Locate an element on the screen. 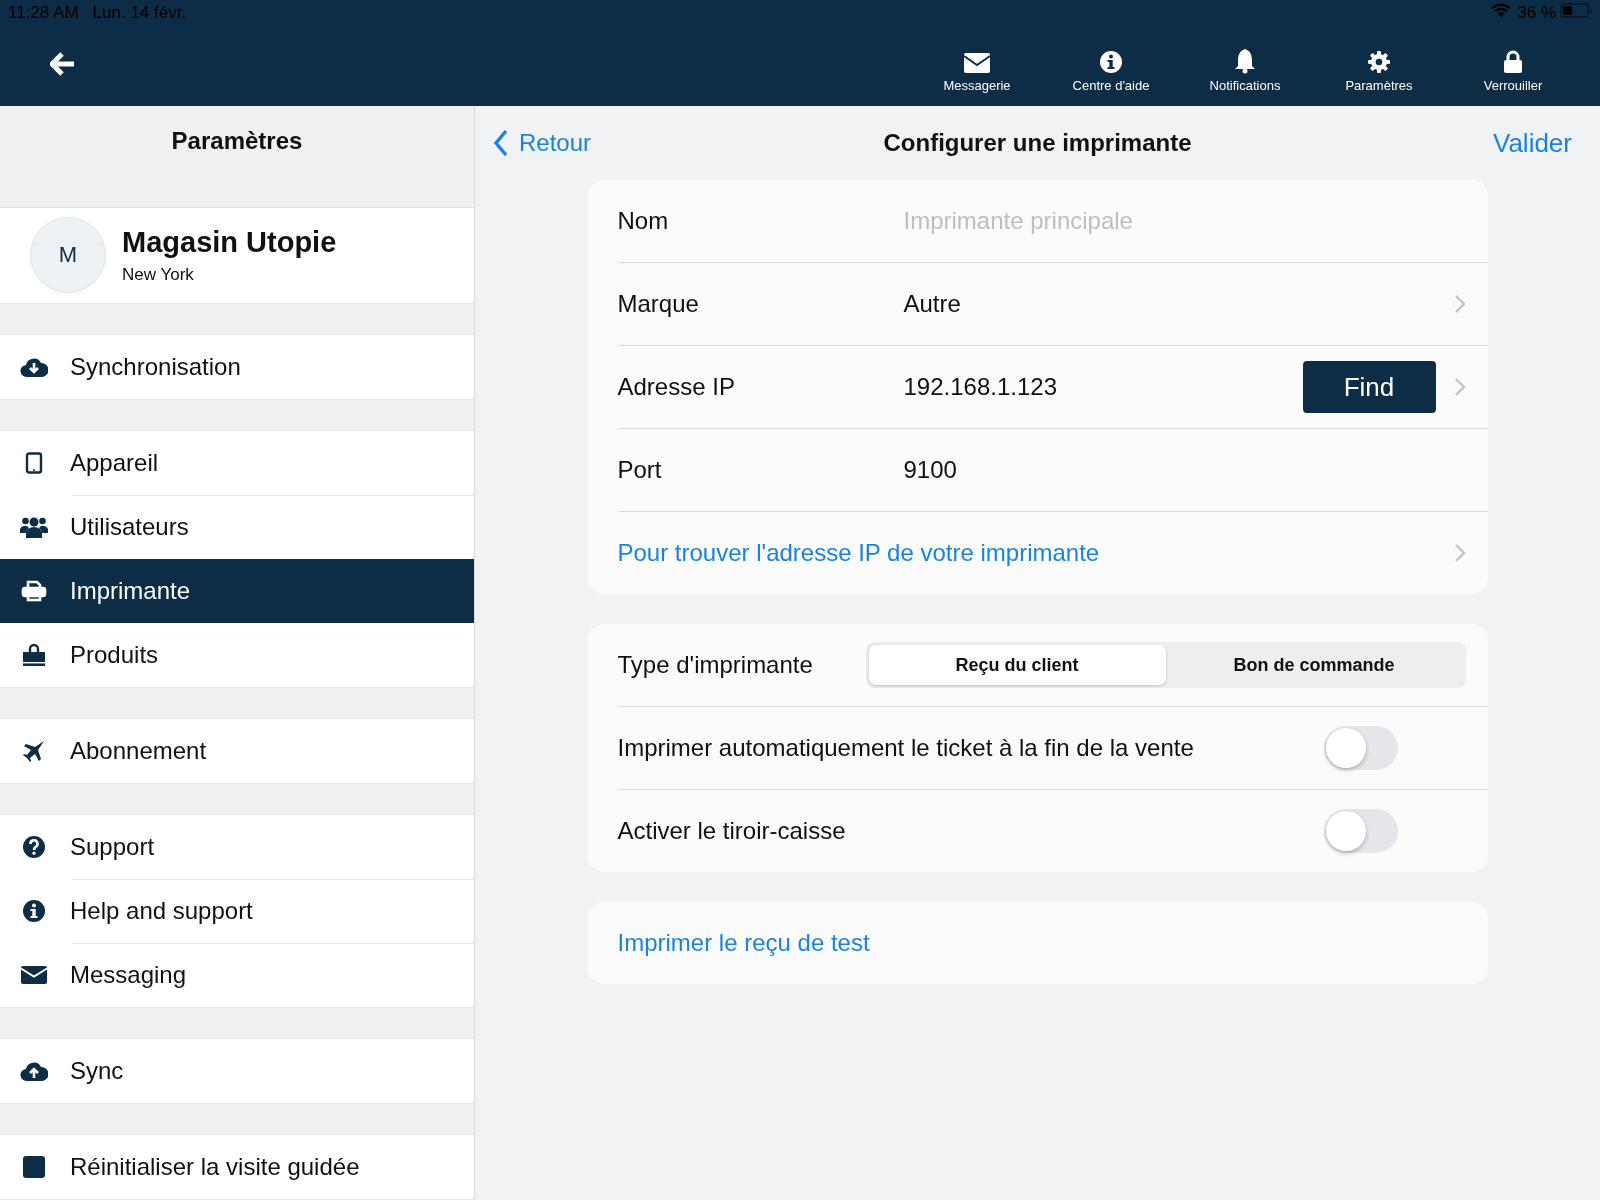 The image size is (1600, 1200). sidebar-item: Imprimante is located at coordinates (237, 591).